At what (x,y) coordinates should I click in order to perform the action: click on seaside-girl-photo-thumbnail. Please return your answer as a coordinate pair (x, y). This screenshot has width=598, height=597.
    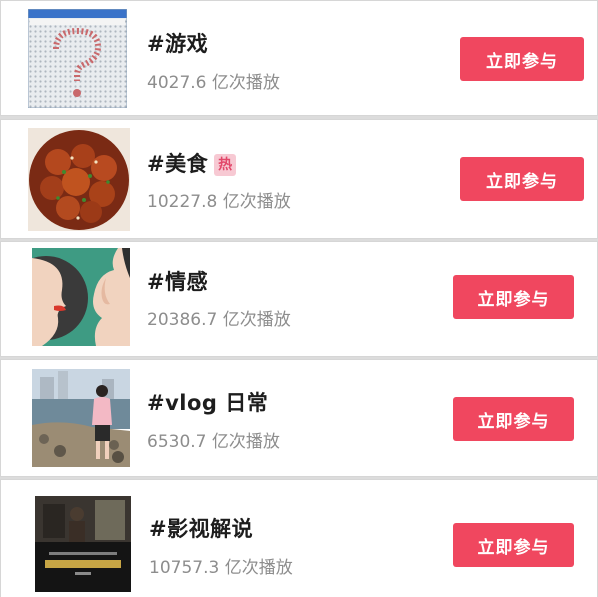
    Looking at the image, I should click on (81, 418).